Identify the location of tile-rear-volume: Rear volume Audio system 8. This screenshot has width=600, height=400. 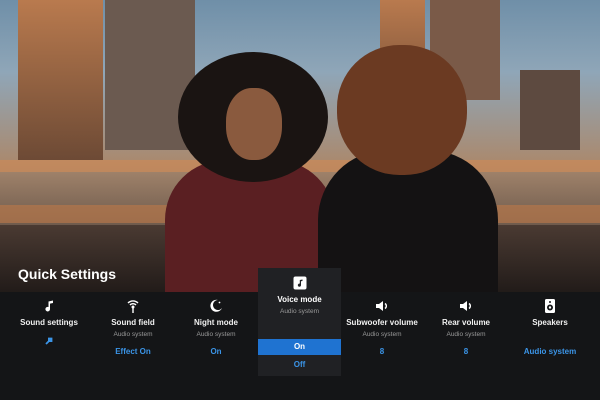
(466, 324).